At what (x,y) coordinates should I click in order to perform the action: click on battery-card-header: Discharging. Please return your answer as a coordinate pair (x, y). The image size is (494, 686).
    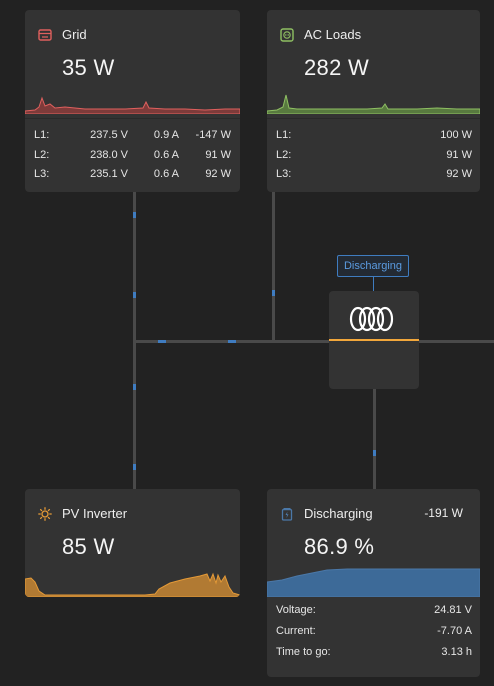
    Looking at the image, I should click on (326, 513).